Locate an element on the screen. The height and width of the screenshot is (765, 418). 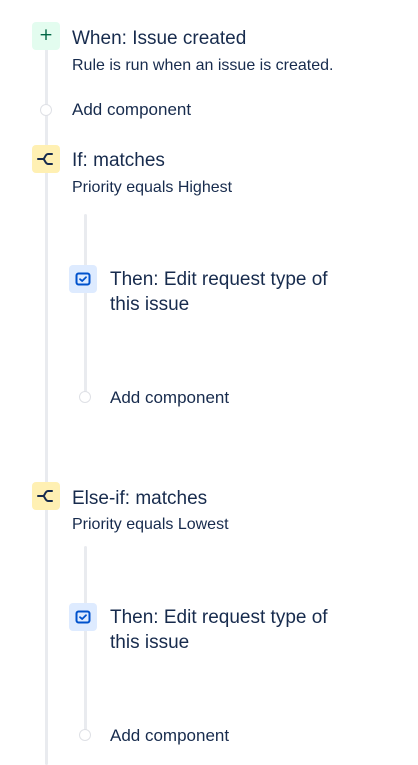
if-condition-title: If: matches is located at coordinates (118, 160).